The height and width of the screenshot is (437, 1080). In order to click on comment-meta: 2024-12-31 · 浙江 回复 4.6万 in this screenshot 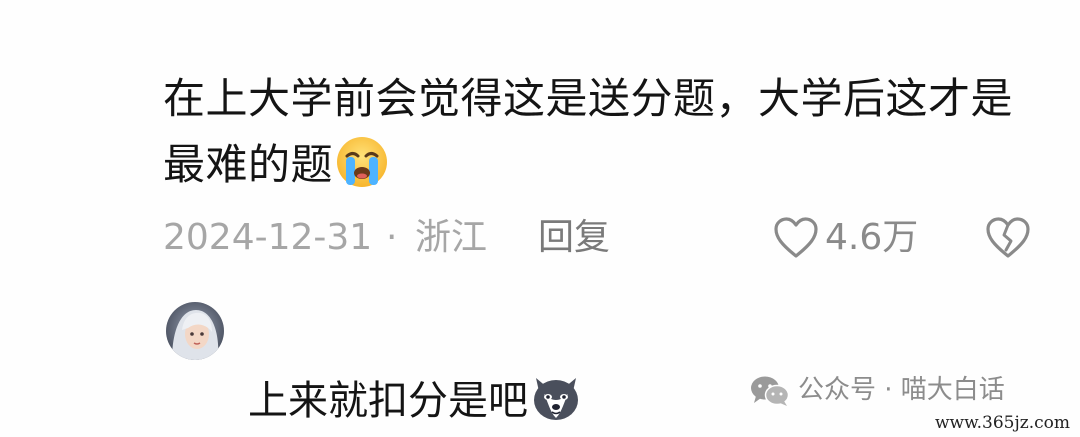, I will do `click(603, 238)`.